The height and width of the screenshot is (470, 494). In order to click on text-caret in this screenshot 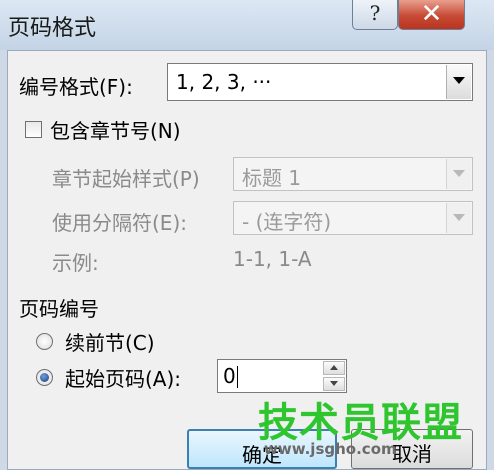, I will do `click(237, 377)`.